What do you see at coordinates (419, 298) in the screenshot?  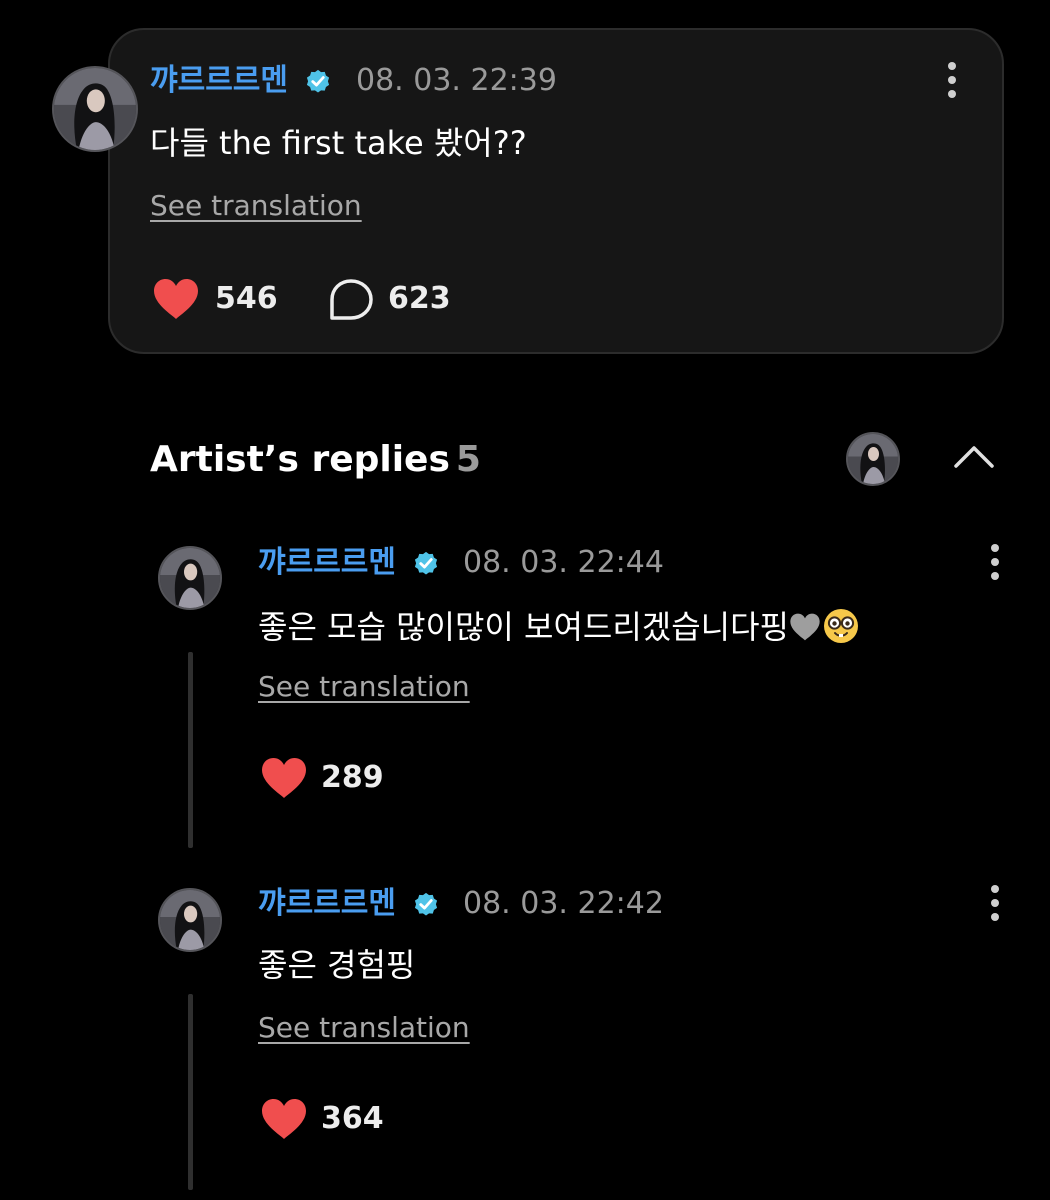 I see `post-comment-count: 623` at bounding box center [419, 298].